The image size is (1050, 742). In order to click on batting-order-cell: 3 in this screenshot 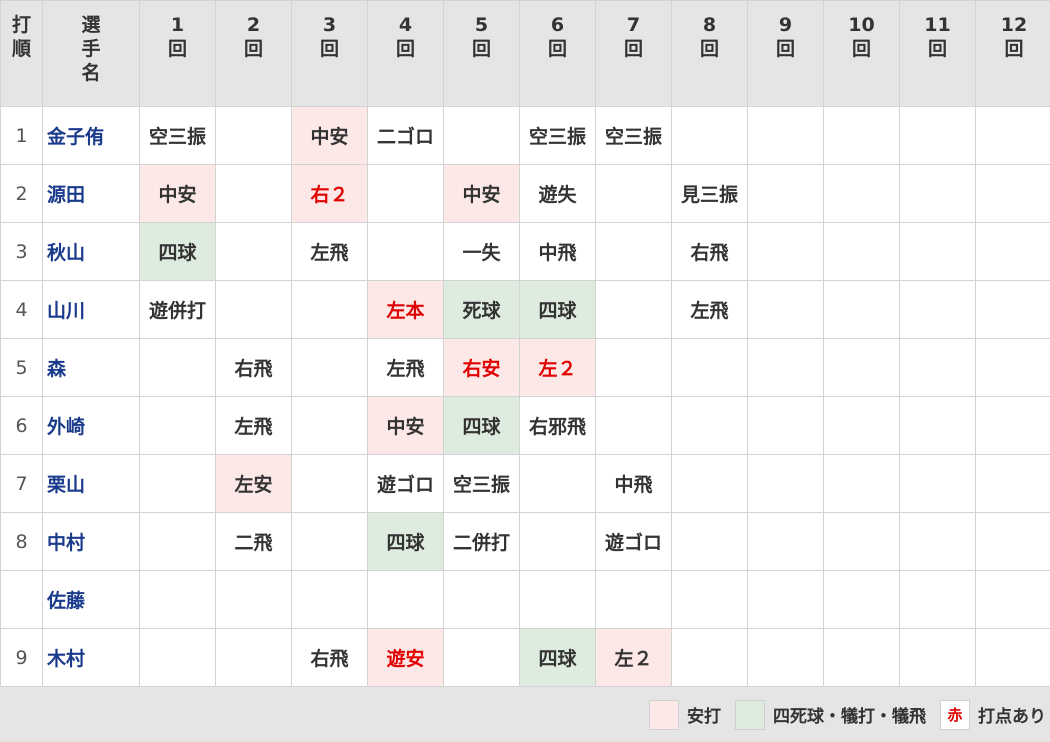, I will do `click(21, 251)`.